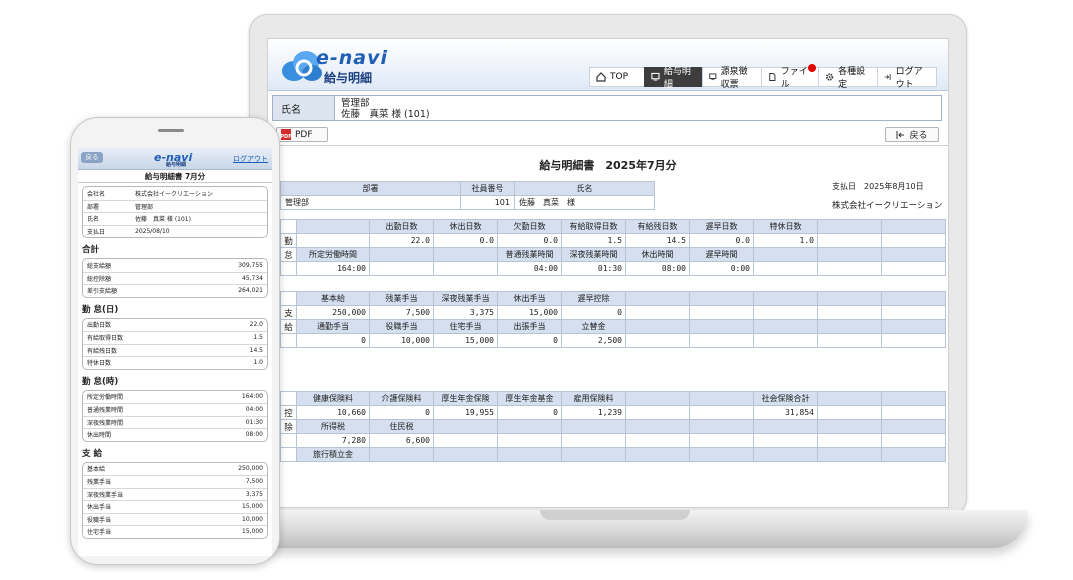 The width and height of the screenshot is (1073, 580). I want to click on grid-value-cell: 164:00, so click(333, 268).